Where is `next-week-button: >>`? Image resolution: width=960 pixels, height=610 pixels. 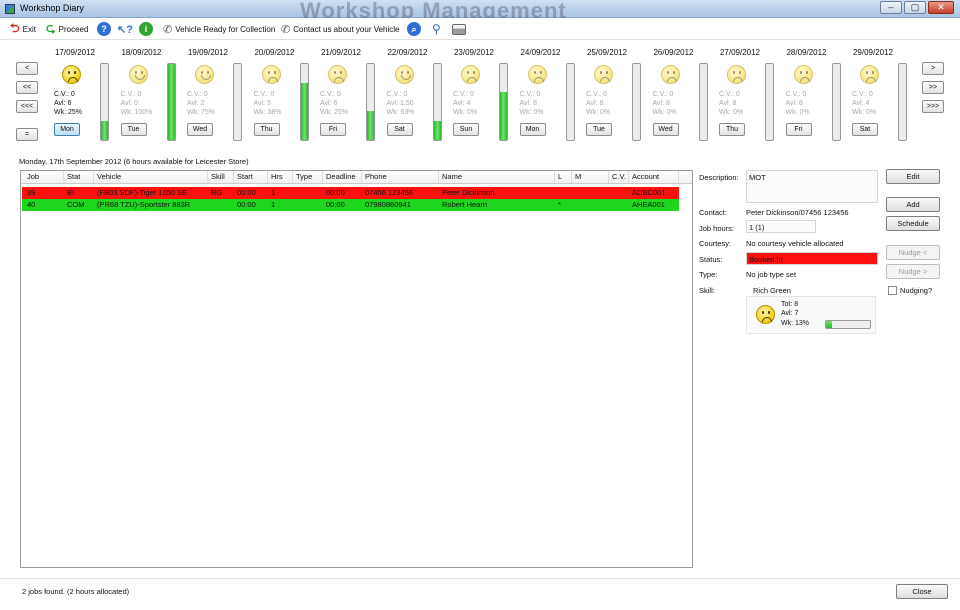 next-week-button: >> is located at coordinates (933, 87).